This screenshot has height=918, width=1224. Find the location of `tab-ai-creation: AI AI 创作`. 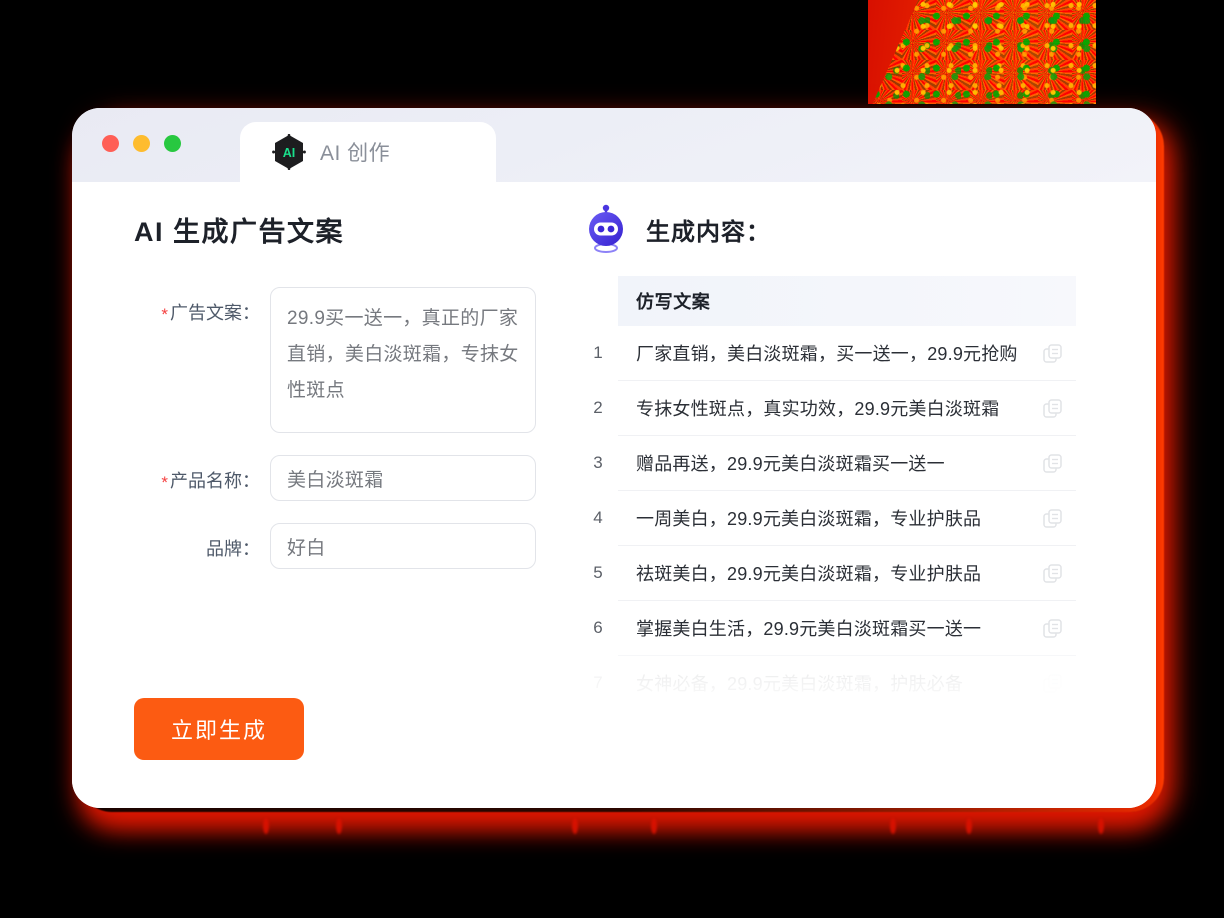

tab-ai-creation: AI AI 创作 is located at coordinates (368, 152).